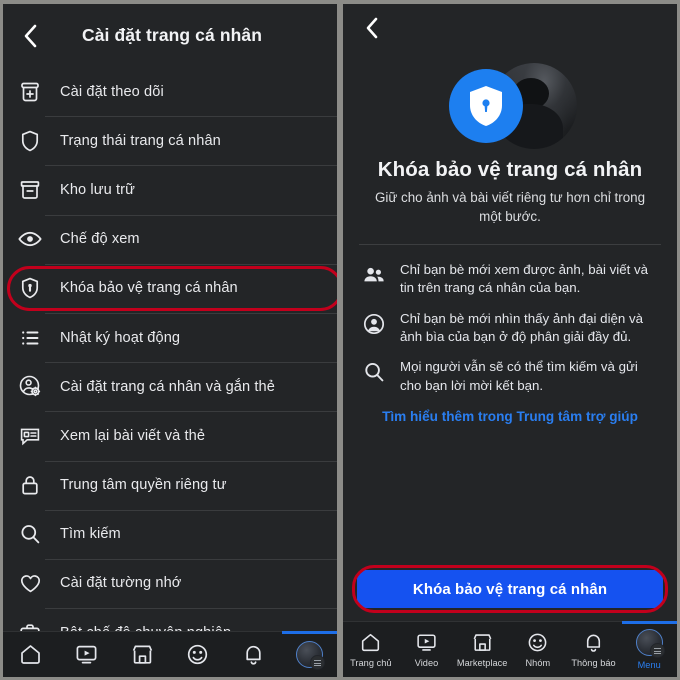  What do you see at coordinates (371, 663) in the screenshot?
I see `nav-label: Trang chủ` at bounding box center [371, 663].